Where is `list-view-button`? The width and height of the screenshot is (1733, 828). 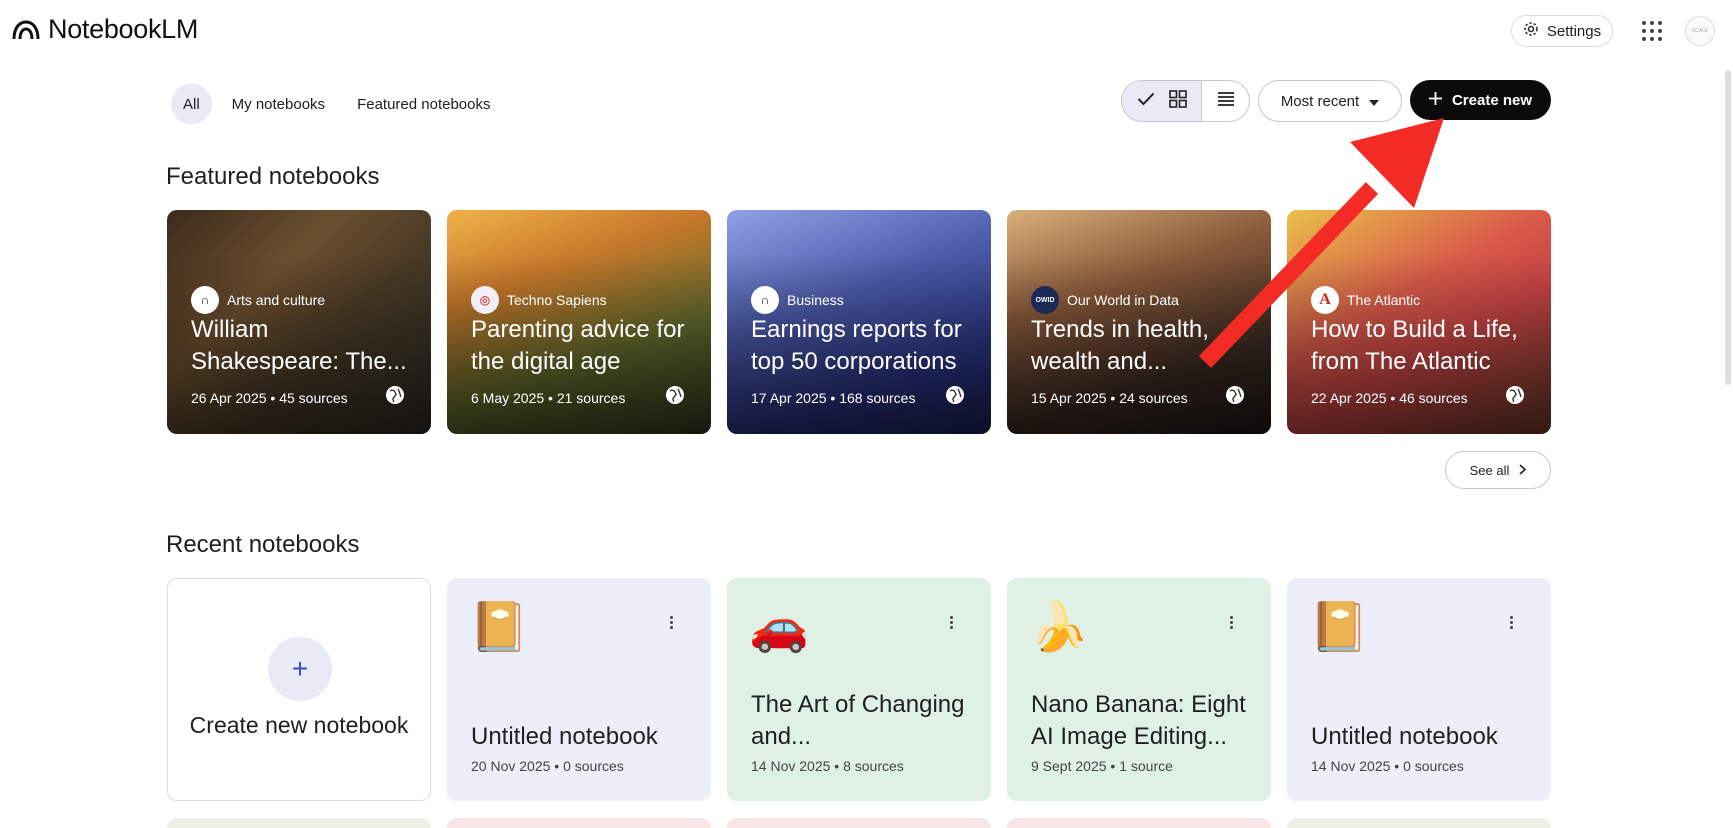
list-view-button is located at coordinates (1225, 101).